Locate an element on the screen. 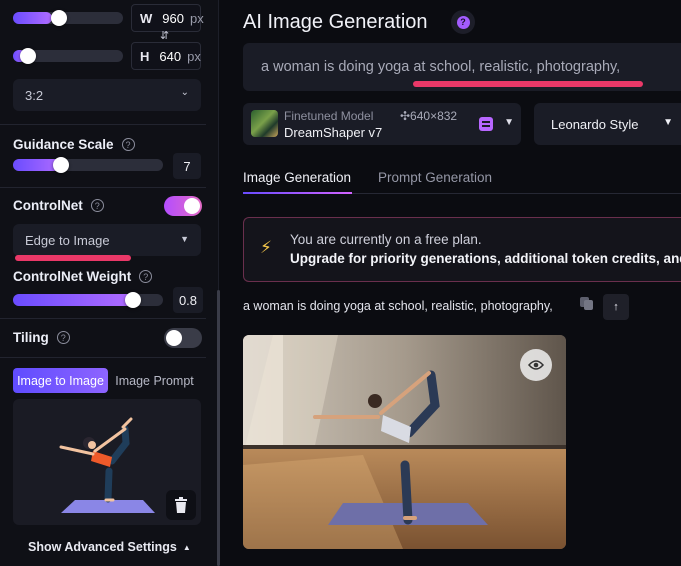 The image size is (681, 566). eye-glyph is located at coordinates (536, 365).